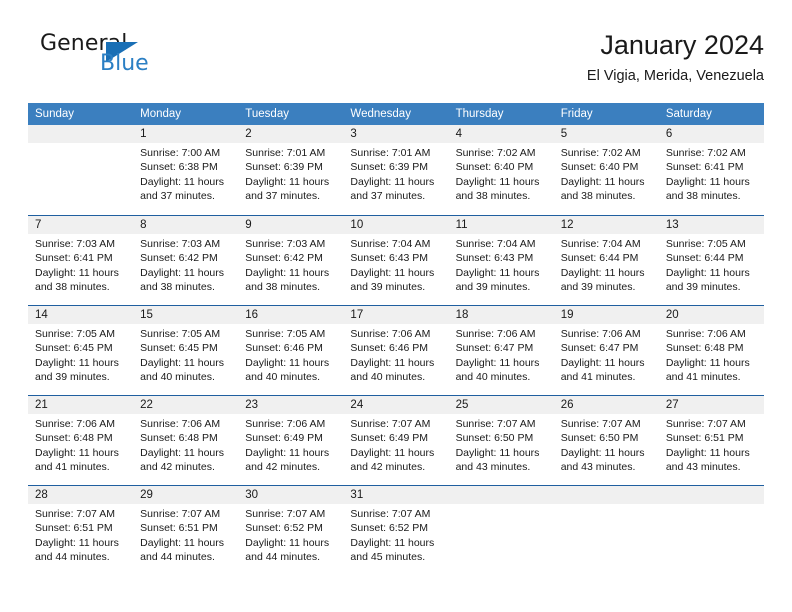  I want to click on day-number: 17, so click(395, 315).